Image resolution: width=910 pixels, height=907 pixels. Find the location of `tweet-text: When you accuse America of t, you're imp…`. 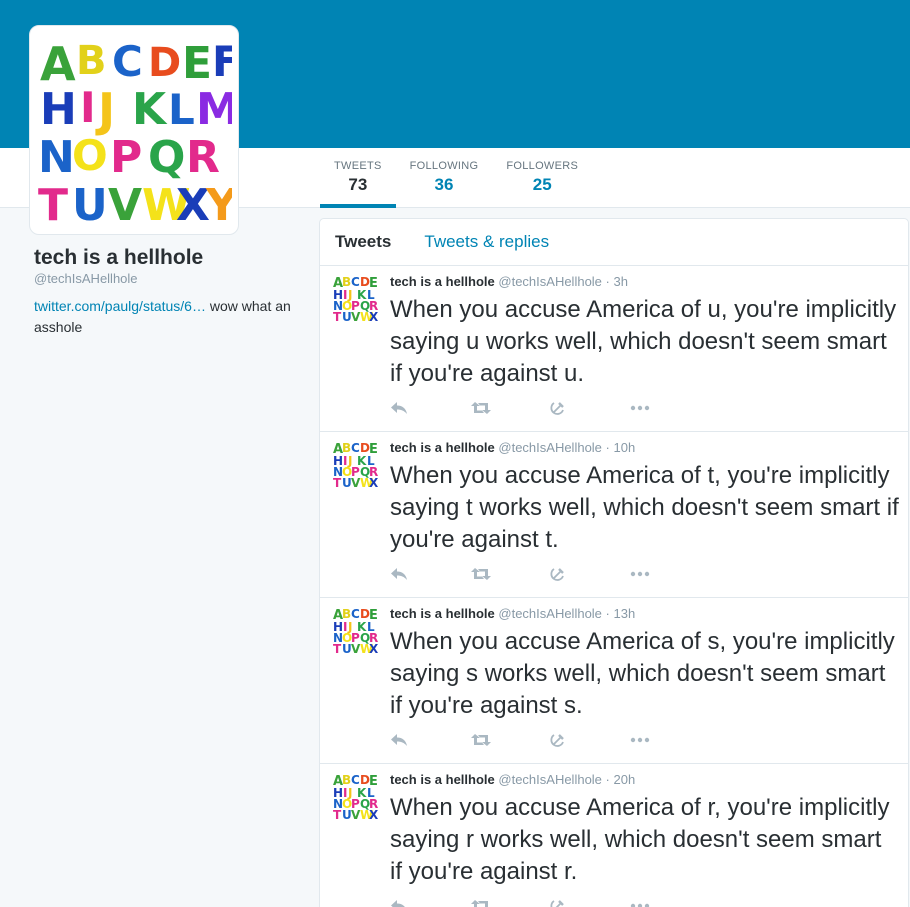

tweet-text: When you accuse America of t, you're imp… is located at coordinates (644, 507).